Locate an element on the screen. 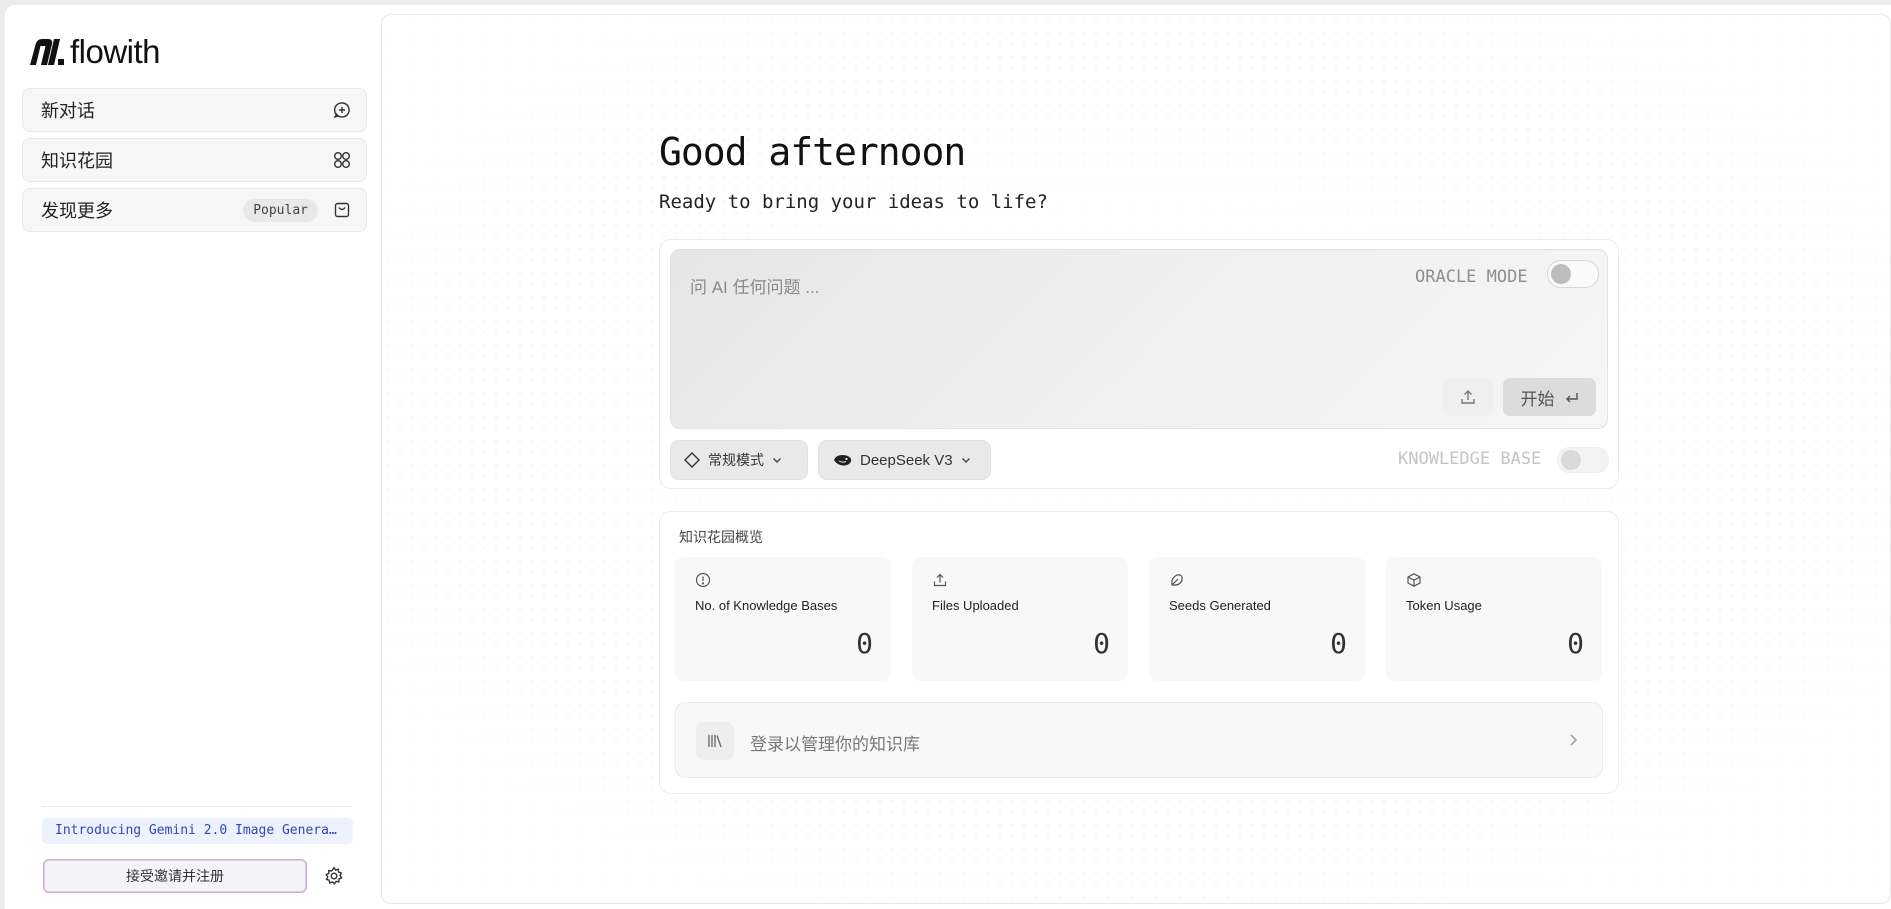 This screenshot has height=909, width=1891. stat-card-token-usage: Token Usage 0 is located at coordinates (1494, 619).